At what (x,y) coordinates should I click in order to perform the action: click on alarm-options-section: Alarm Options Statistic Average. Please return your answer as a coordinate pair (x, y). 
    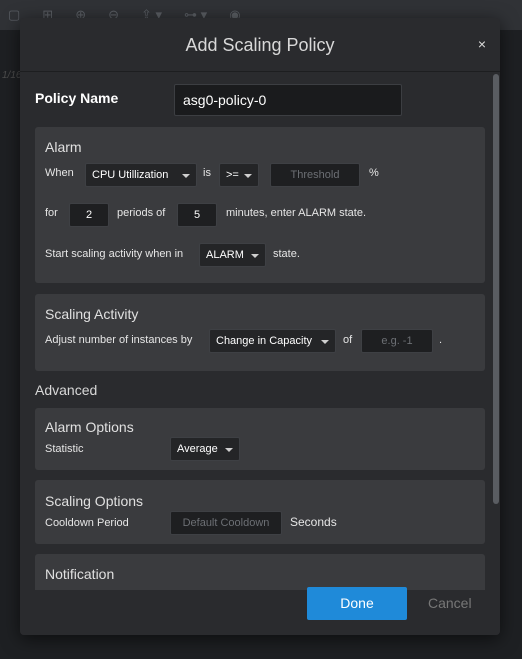
    Looking at the image, I should click on (260, 439).